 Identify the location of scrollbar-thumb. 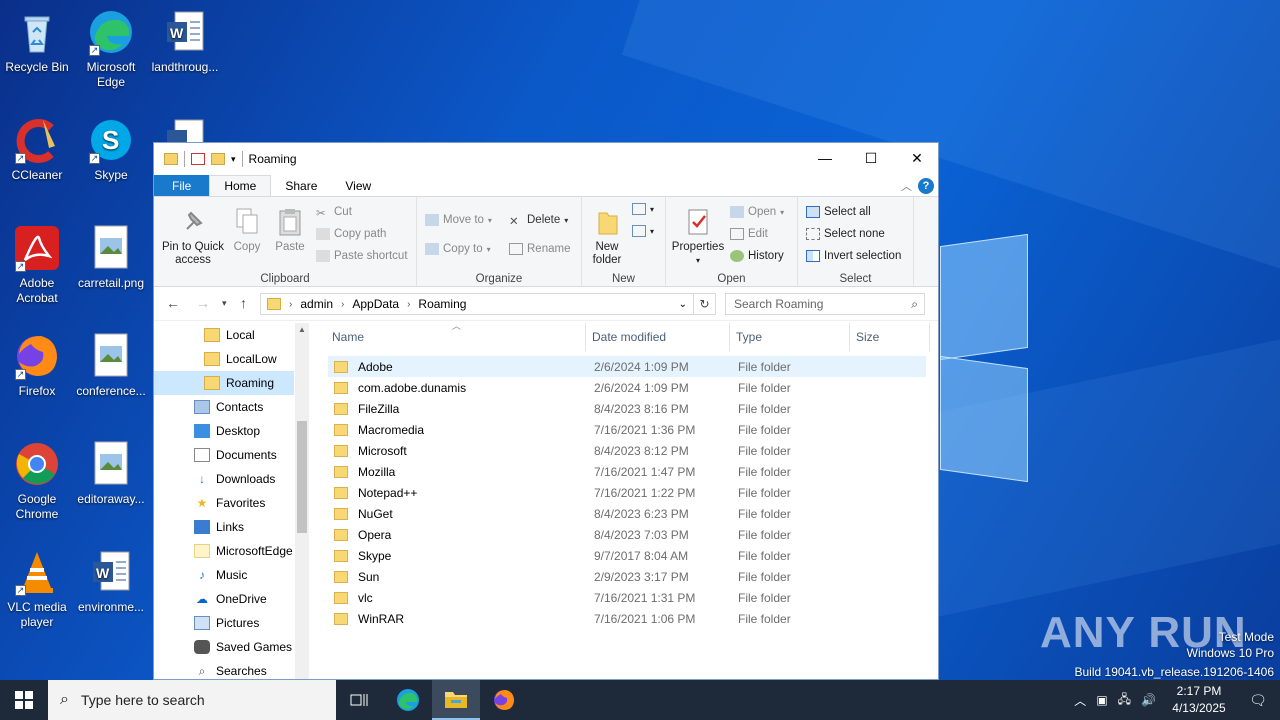
(302, 477).